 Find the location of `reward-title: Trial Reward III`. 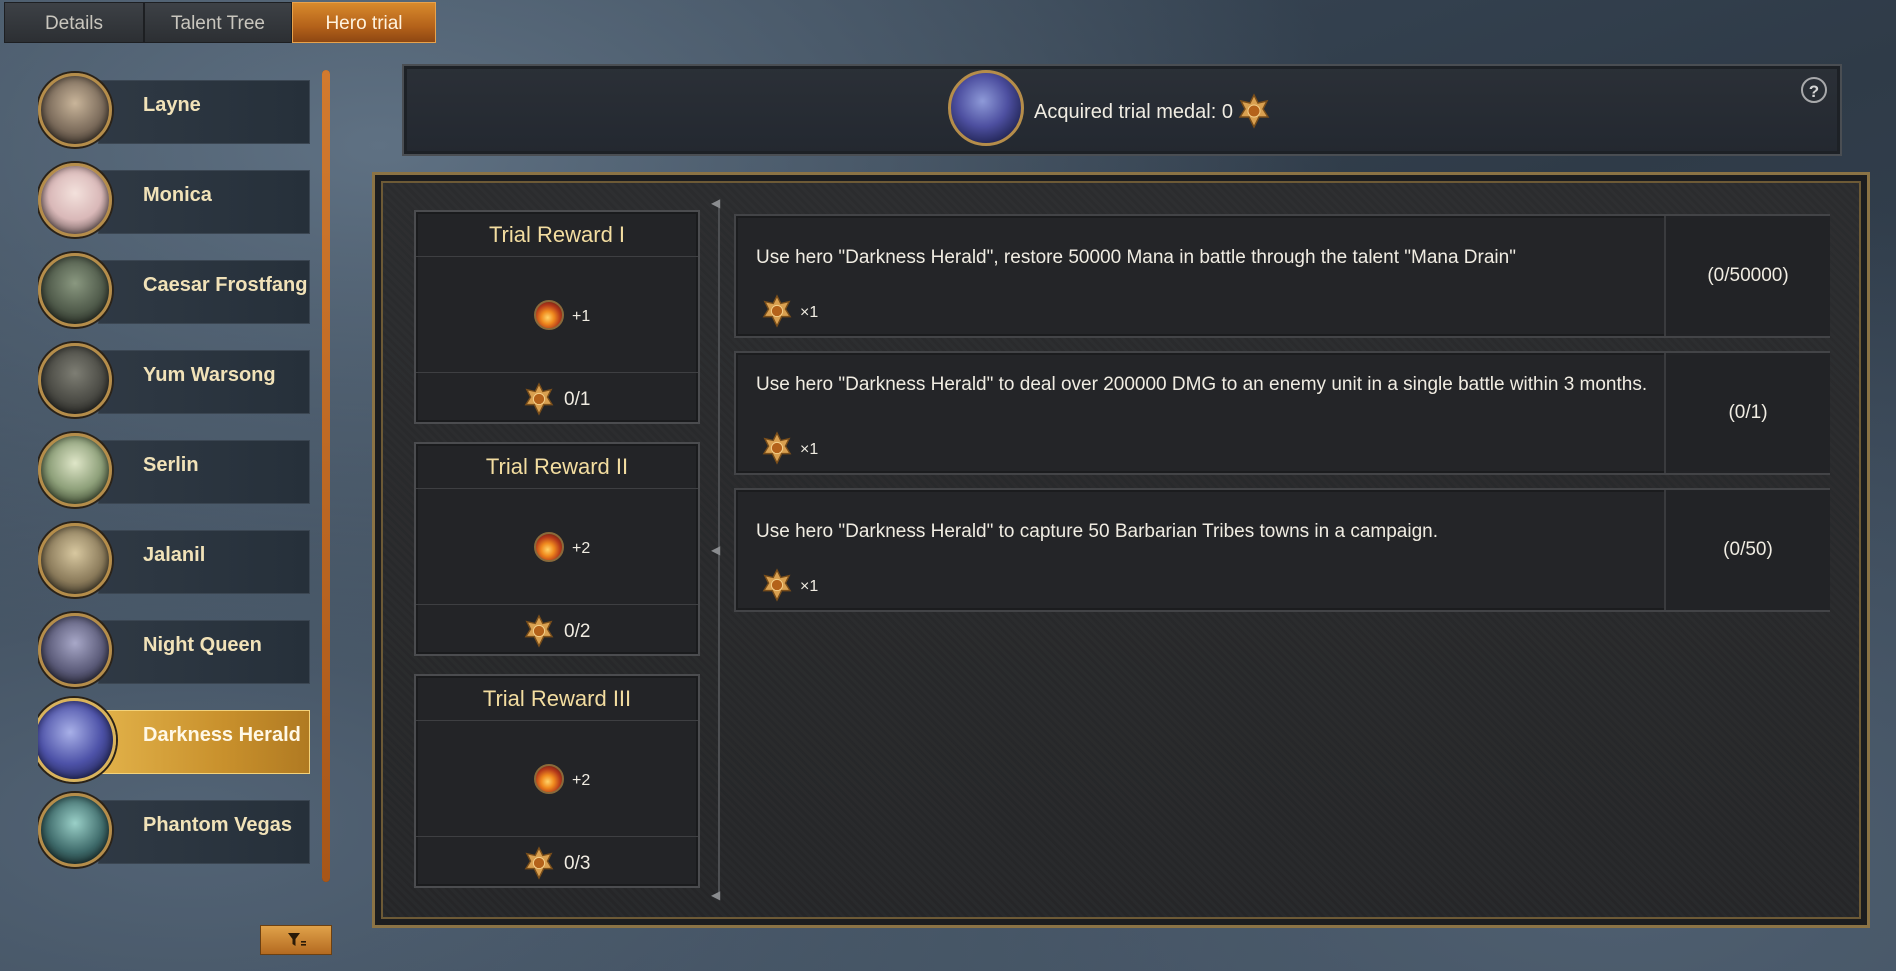

reward-title: Trial Reward III is located at coordinates (557, 698).